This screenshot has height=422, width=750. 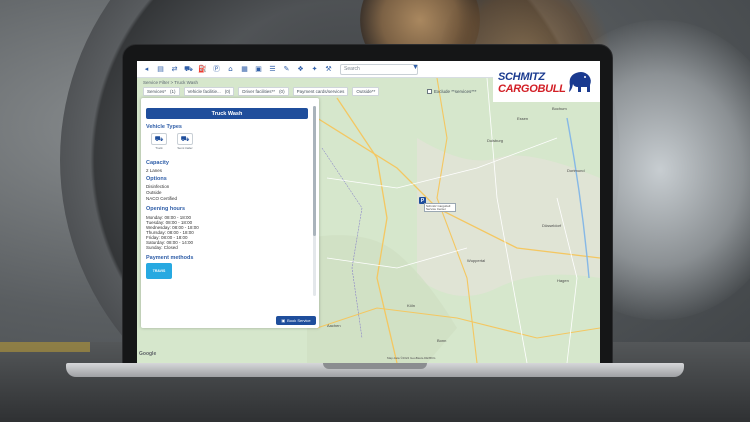 I want to click on city-label: Bochum, so click(x=559, y=108).